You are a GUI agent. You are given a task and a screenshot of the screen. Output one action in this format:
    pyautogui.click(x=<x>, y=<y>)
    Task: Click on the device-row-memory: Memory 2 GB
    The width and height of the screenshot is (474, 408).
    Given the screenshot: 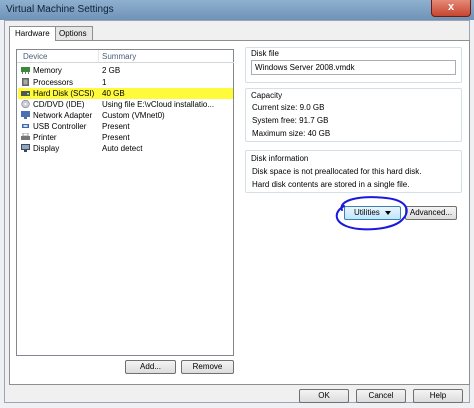 What is the action you would take?
    pyautogui.click(x=125, y=70)
    